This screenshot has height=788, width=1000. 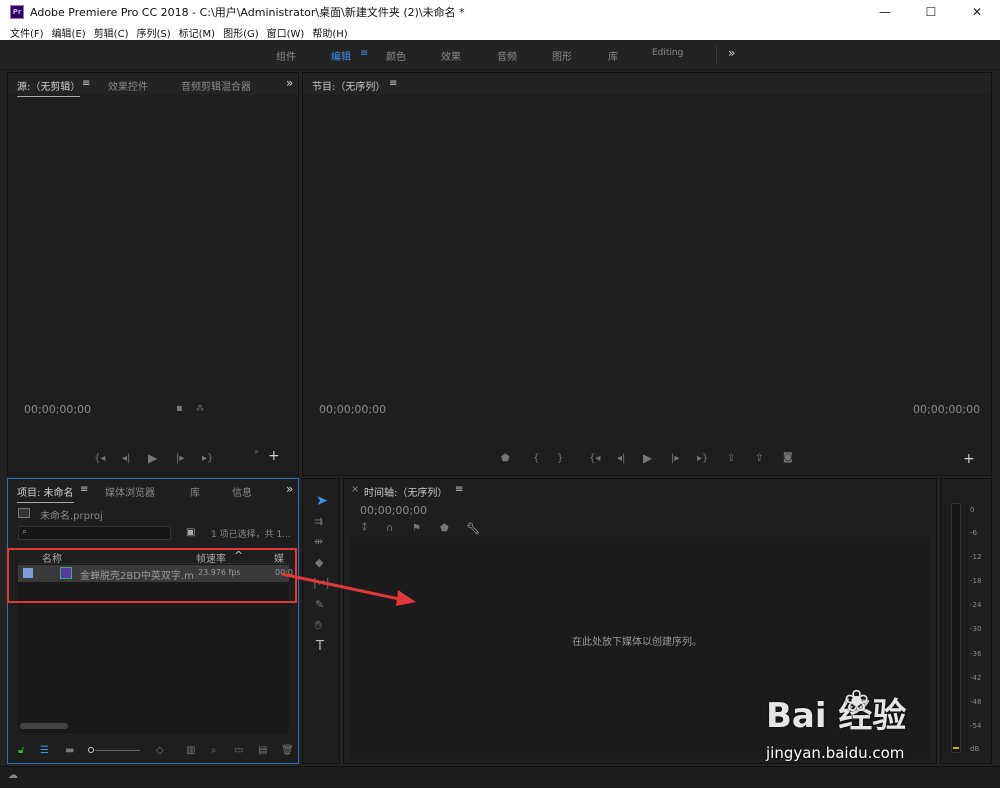 What do you see at coordinates (459, 489) in the screenshot?
I see `timeline-tab-menu-icon: ≡` at bounding box center [459, 489].